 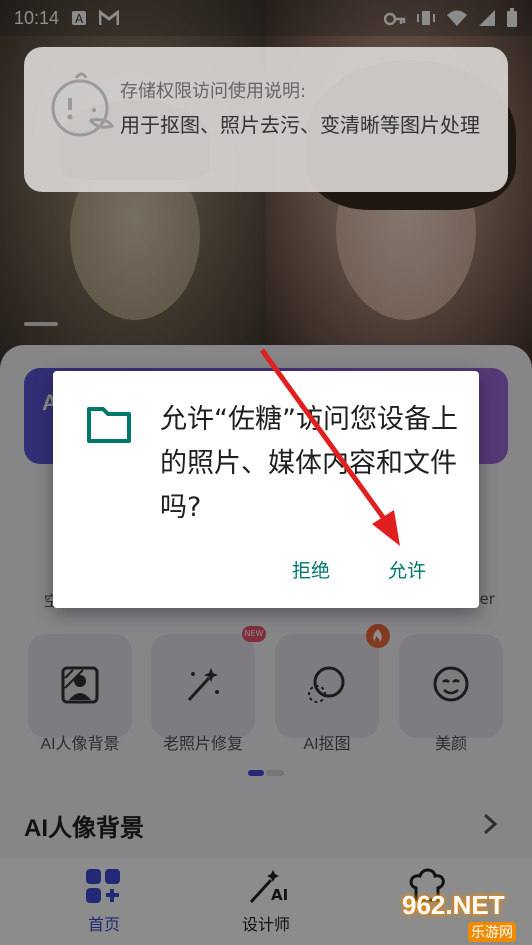 What do you see at coordinates (492, 932) in the screenshot?
I see `watermark-sub: 乐游网` at bounding box center [492, 932].